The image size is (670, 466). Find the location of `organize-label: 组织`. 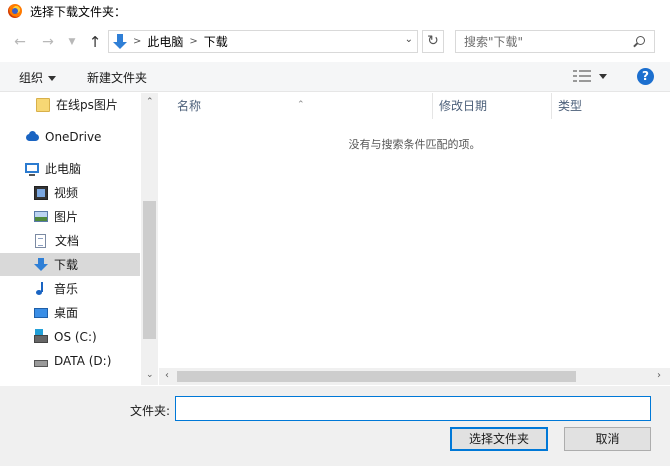

organize-label: 组织 is located at coordinates (31, 78).